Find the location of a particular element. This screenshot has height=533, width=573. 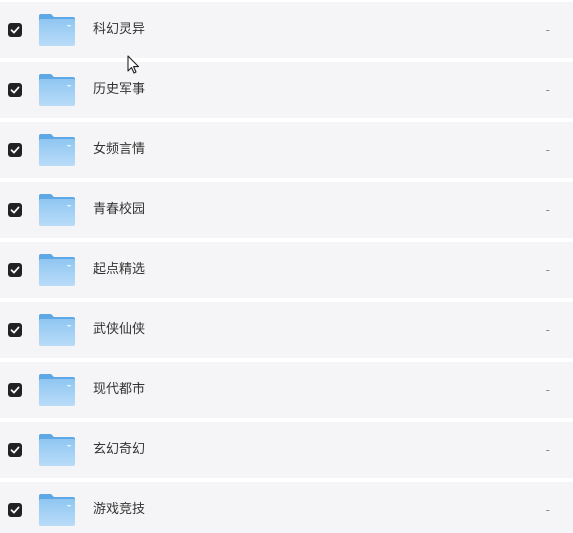

file-row: 科幻灵异 - is located at coordinates (286, 30).